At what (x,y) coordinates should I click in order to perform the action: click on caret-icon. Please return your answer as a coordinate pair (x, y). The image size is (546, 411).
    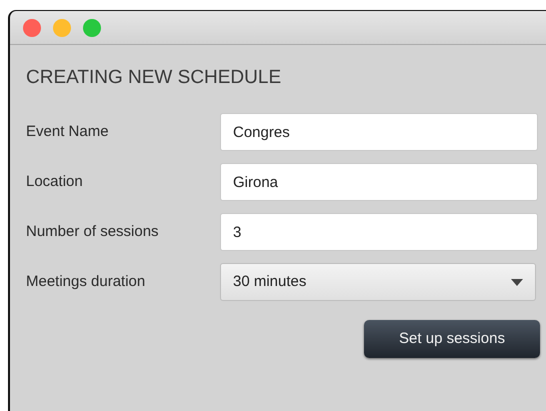
    Looking at the image, I should click on (517, 282).